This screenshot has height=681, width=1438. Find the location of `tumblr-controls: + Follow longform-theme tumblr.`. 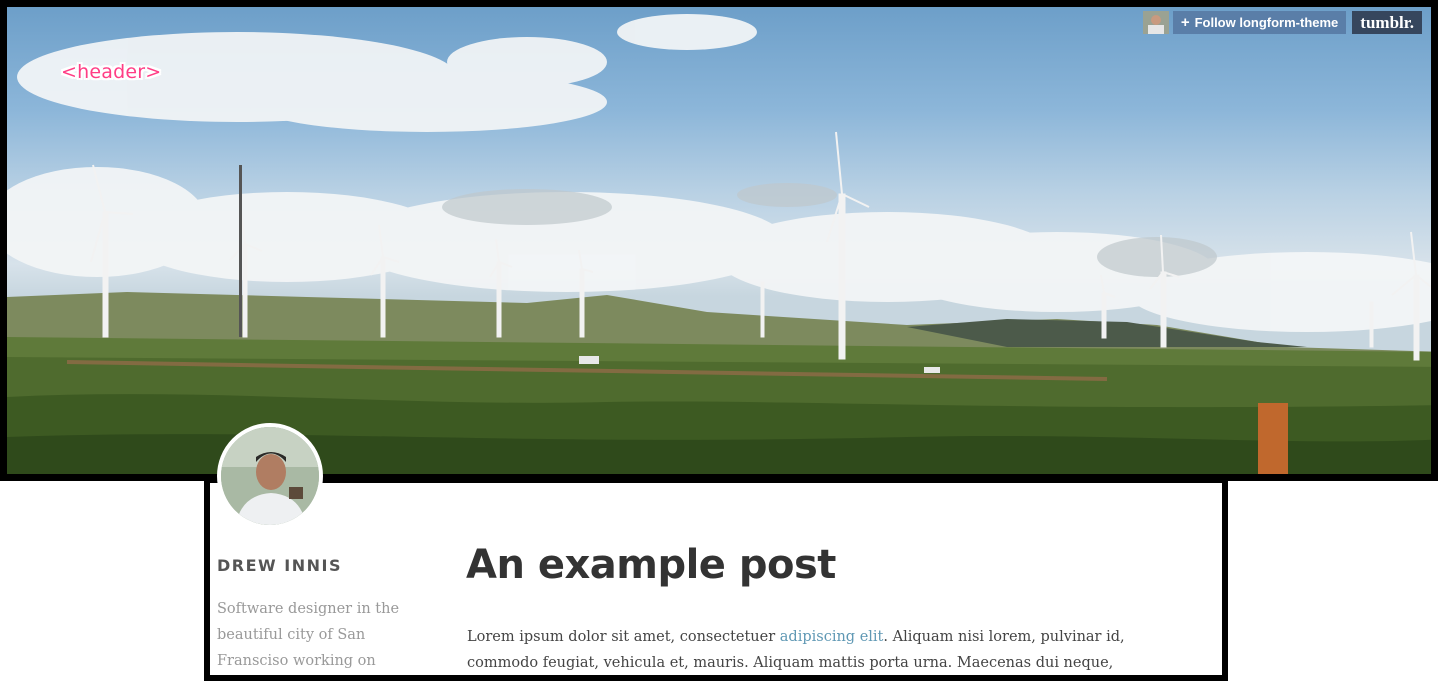

tumblr-controls: + Follow longform-theme tumblr. is located at coordinates (1282, 22).